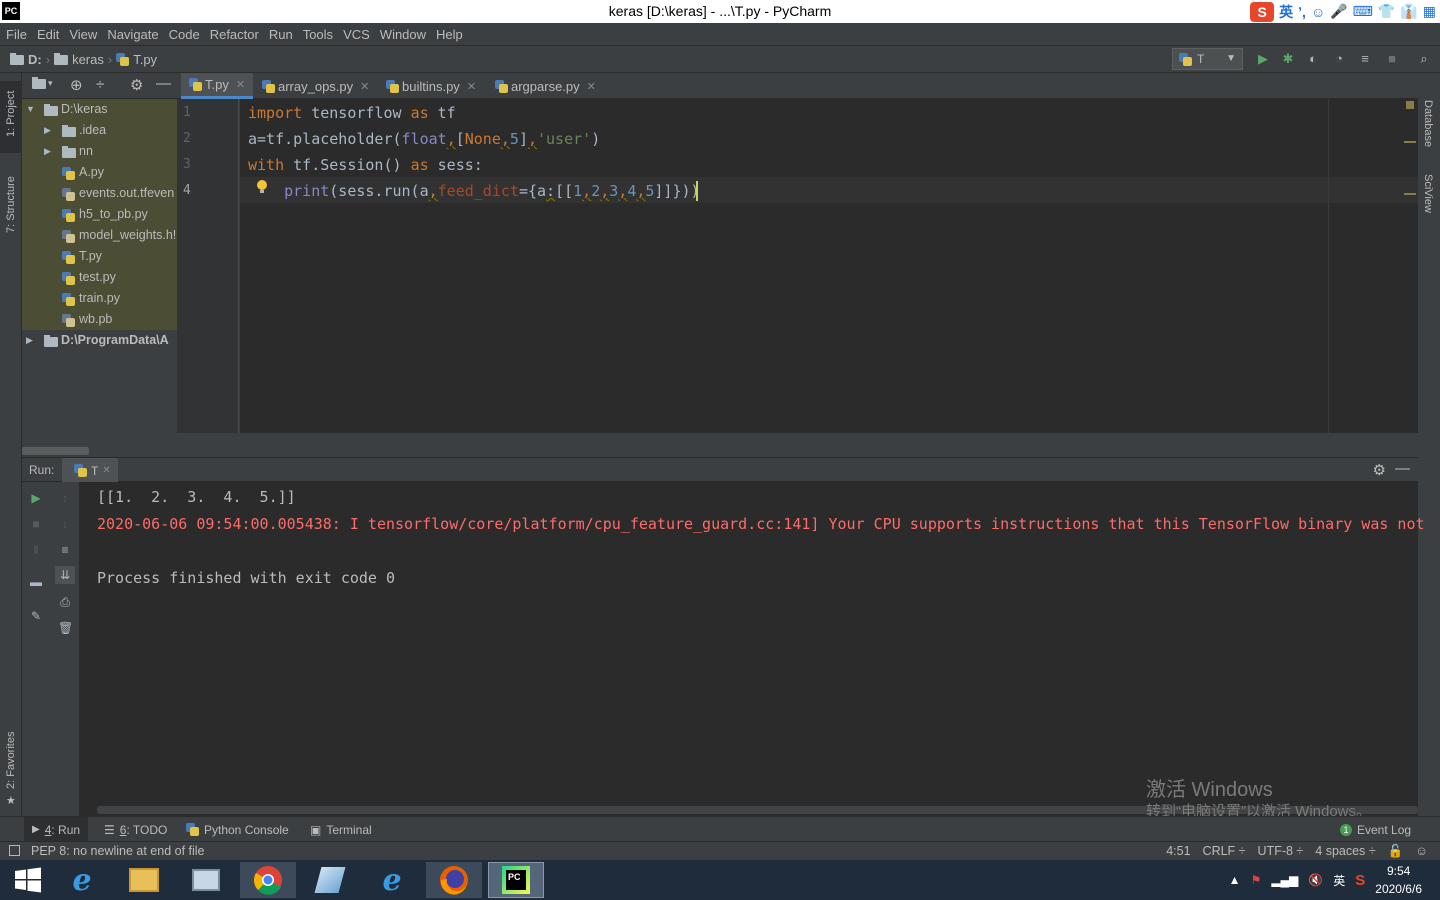 Image resolution: width=1440 pixels, height=900 pixels. I want to click on ime-lang: 英, so click(1286, 12).